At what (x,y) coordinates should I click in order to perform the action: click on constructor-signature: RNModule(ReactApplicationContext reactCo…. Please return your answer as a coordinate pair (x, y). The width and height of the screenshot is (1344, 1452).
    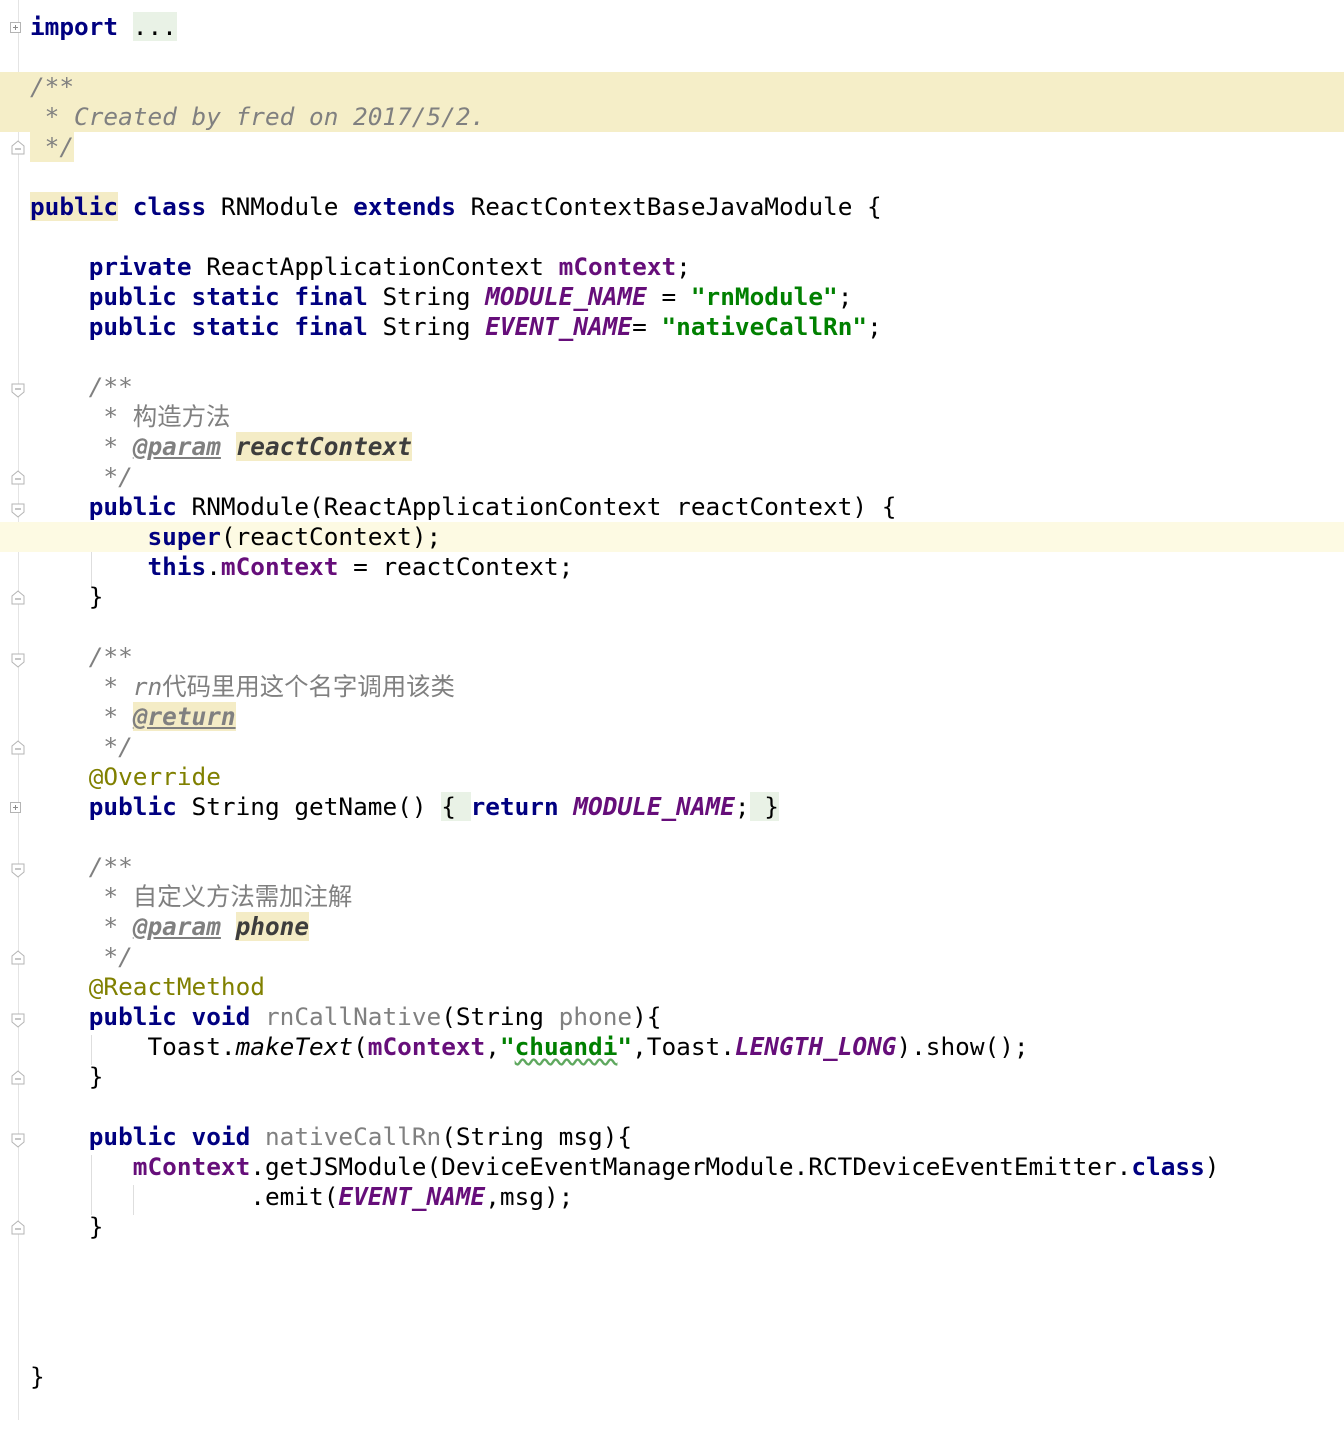
    Looking at the image, I should click on (544, 506).